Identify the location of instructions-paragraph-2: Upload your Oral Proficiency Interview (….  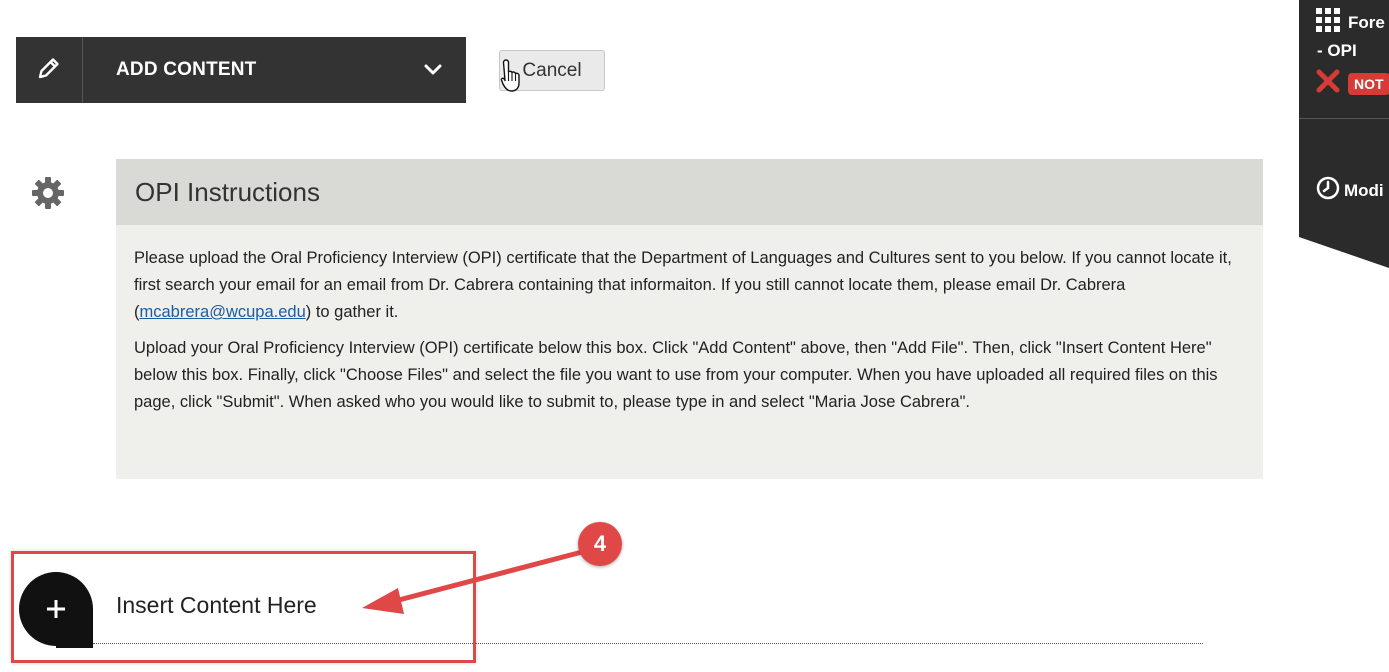
(676, 375).